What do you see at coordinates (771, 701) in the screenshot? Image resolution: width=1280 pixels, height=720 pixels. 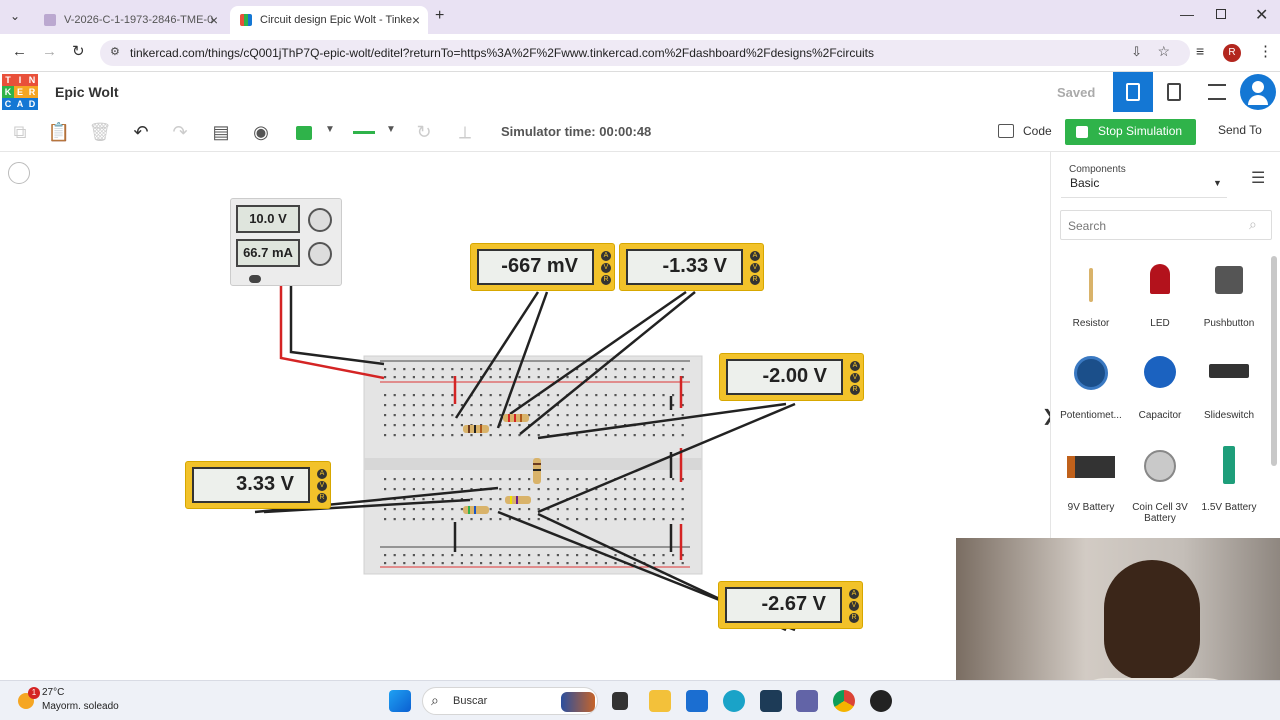 I see `security-icon` at bounding box center [771, 701].